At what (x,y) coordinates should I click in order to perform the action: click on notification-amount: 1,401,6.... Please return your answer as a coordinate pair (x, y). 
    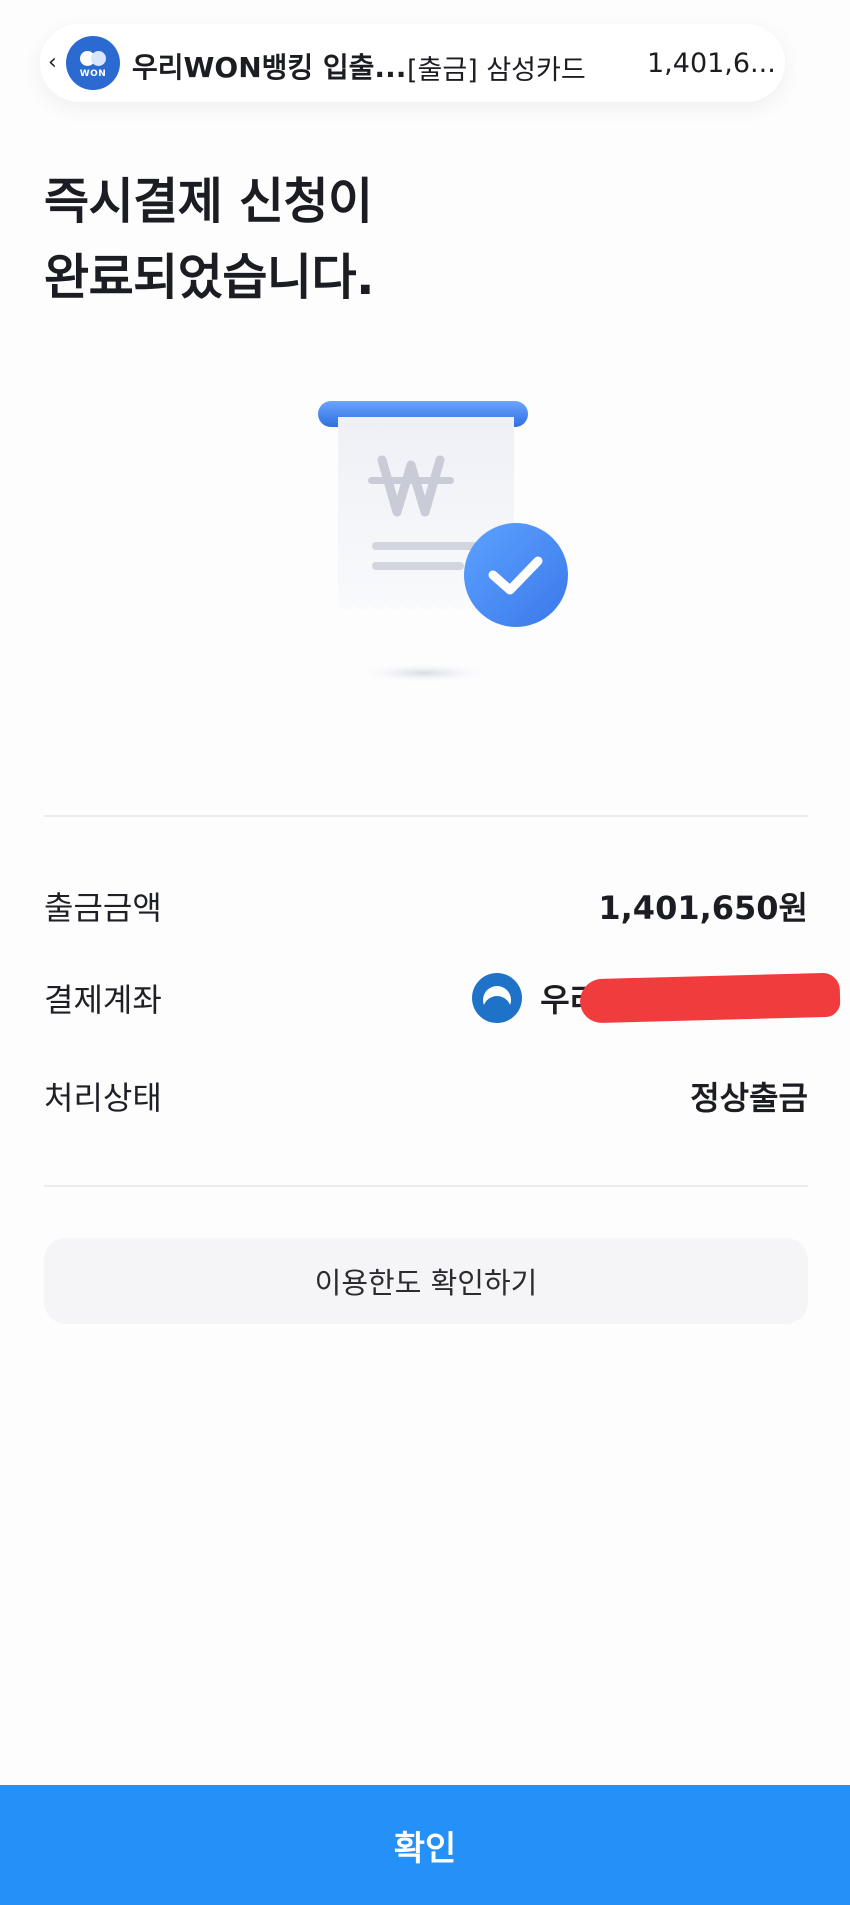
    Looking at the image, I should click on (711, 63).